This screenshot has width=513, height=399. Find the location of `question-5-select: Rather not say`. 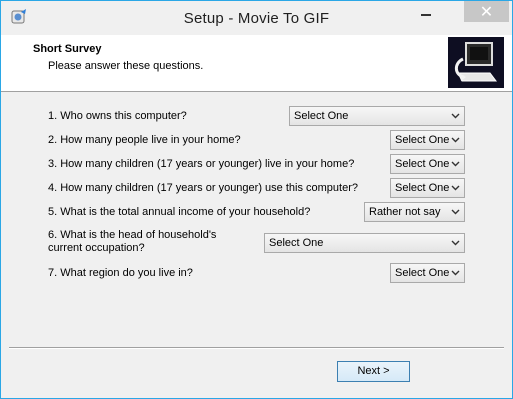

question-5-select: Rather not say is located at coordinates (414, 212).